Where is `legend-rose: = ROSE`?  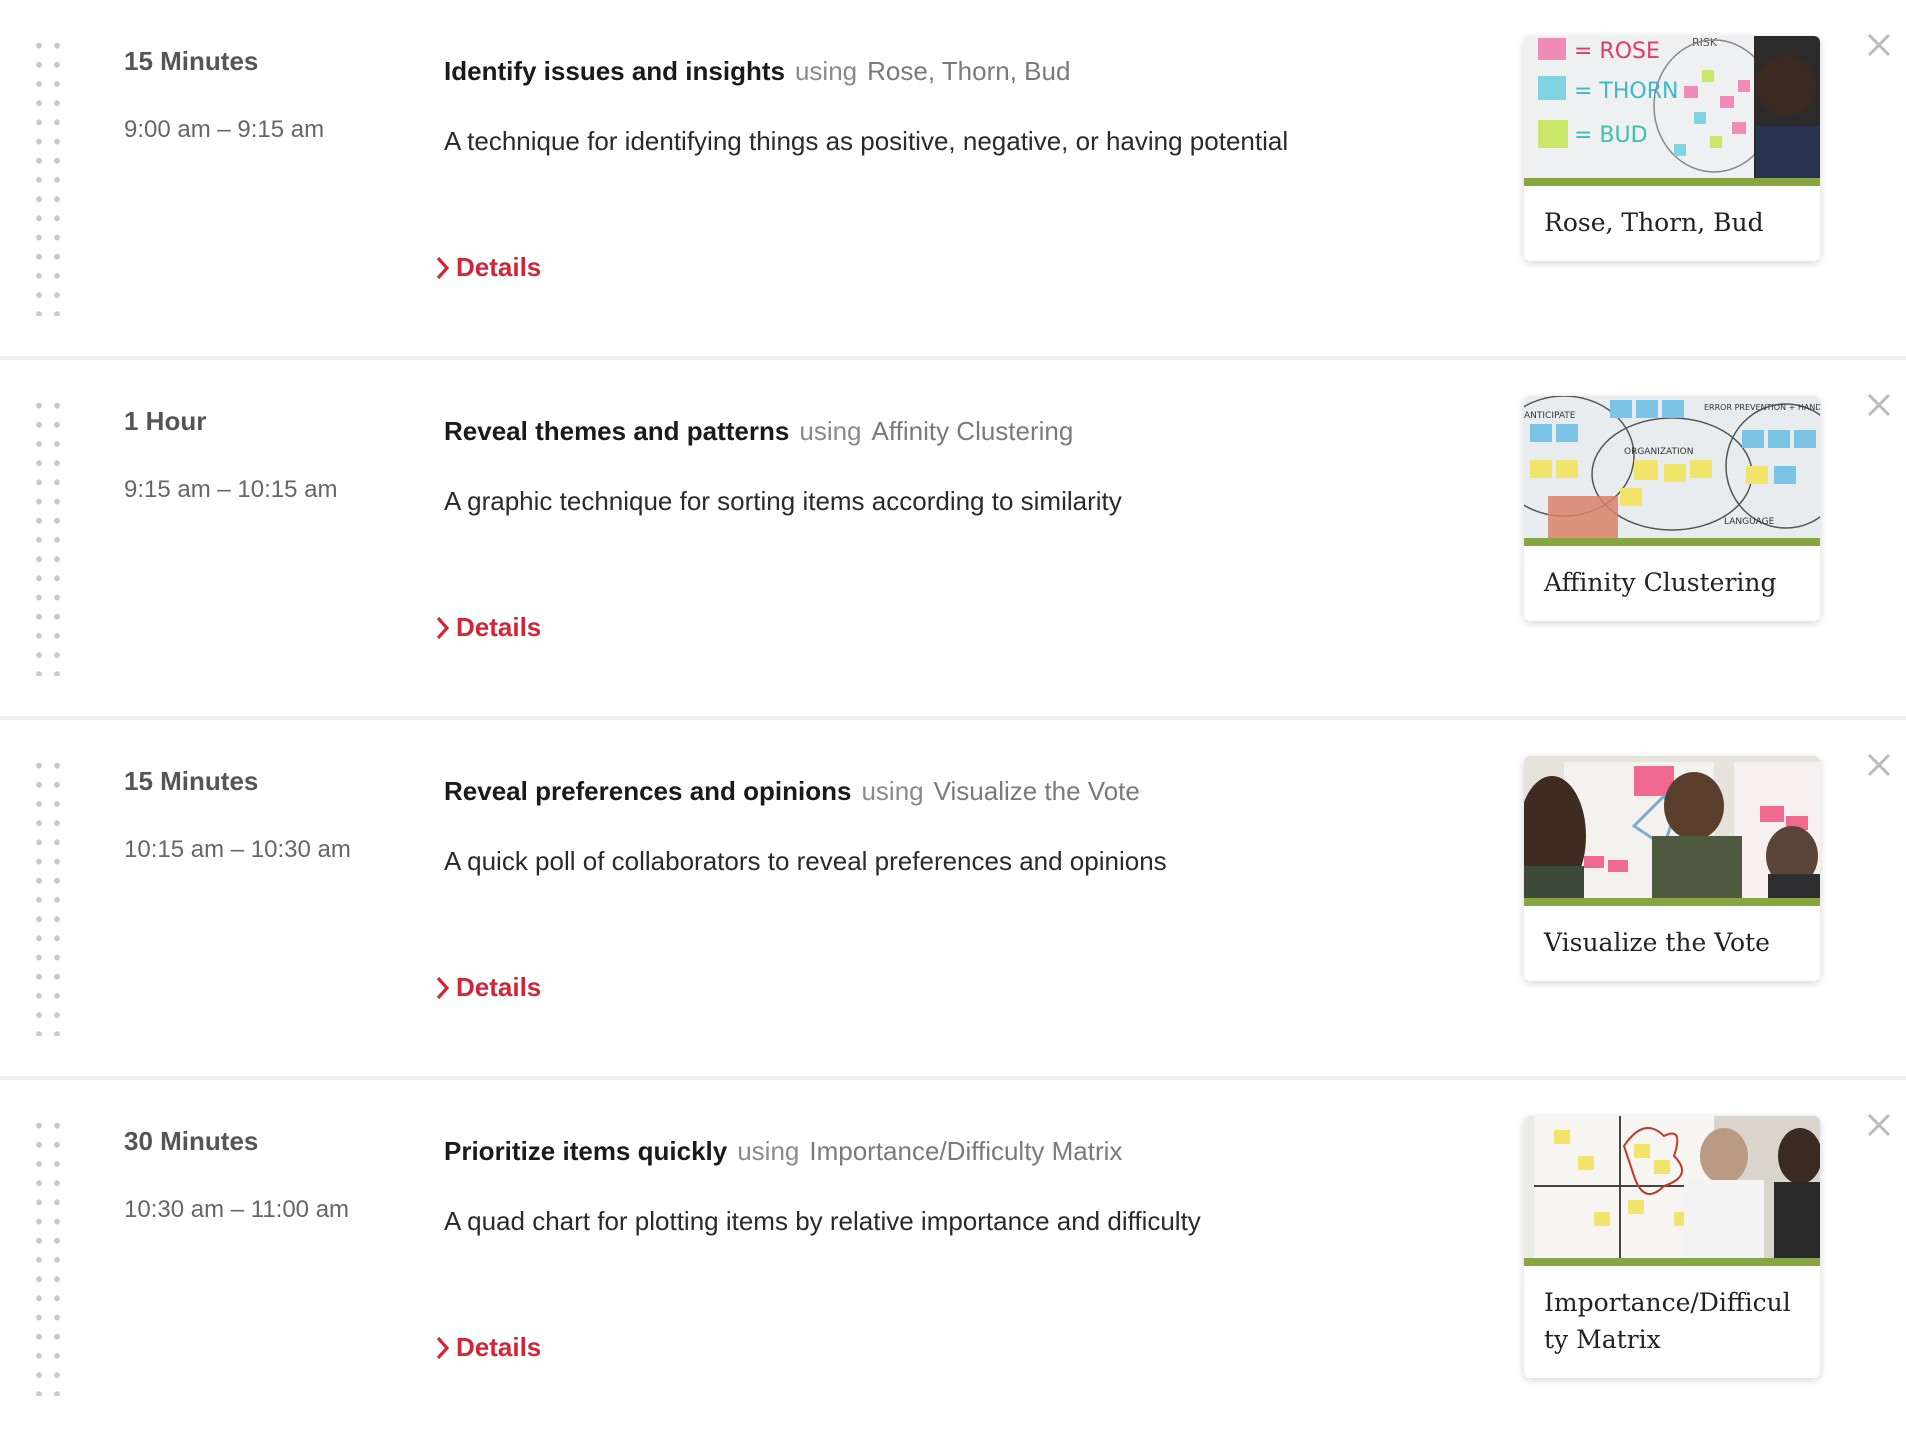 legend-rose: = ROSE is located at coordinates (1617, 51).